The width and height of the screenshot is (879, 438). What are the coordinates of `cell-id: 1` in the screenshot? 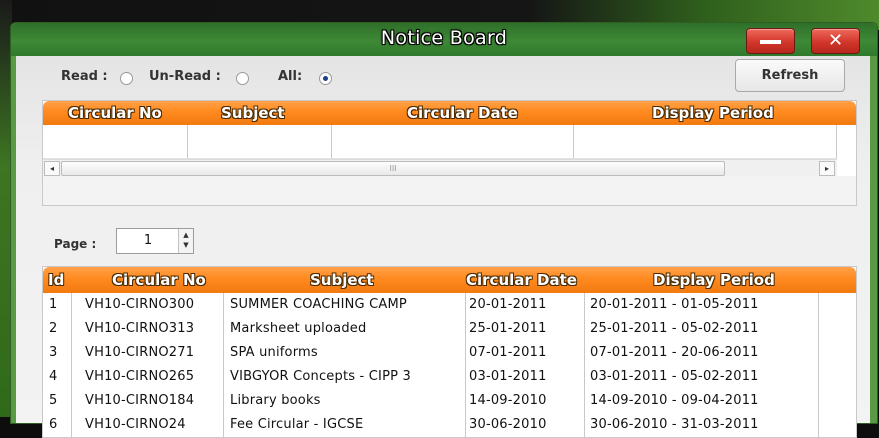 It's located at (53, 304).